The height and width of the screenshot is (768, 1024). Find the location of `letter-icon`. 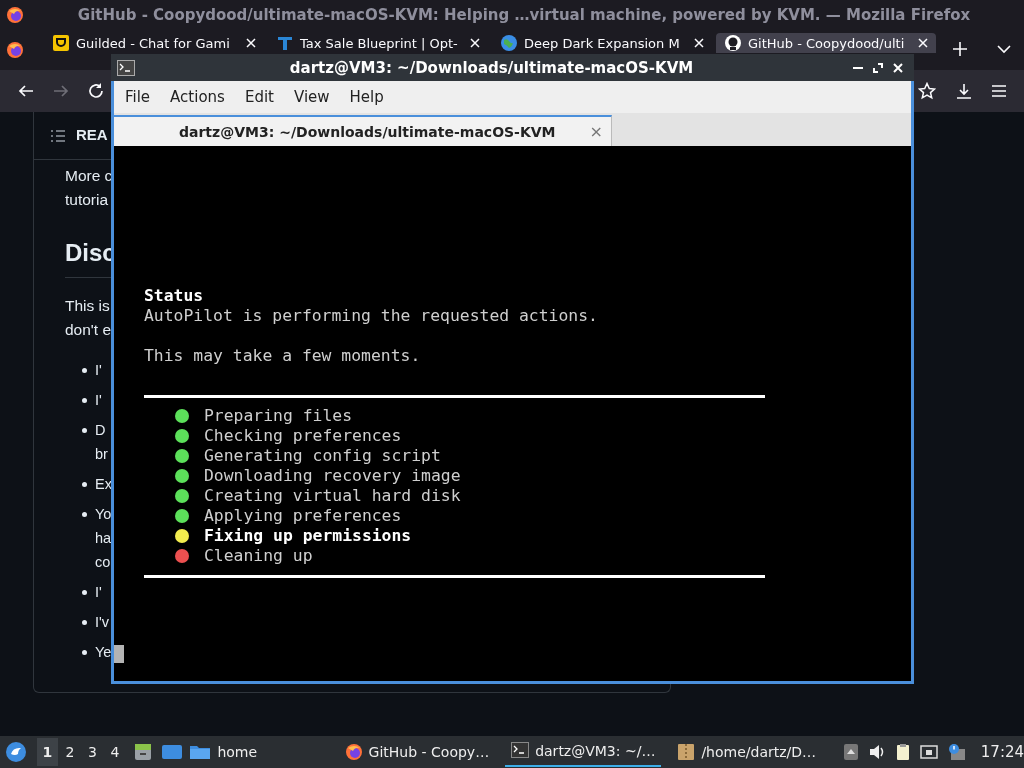

letter-icon is located at coordinates (285, 43).